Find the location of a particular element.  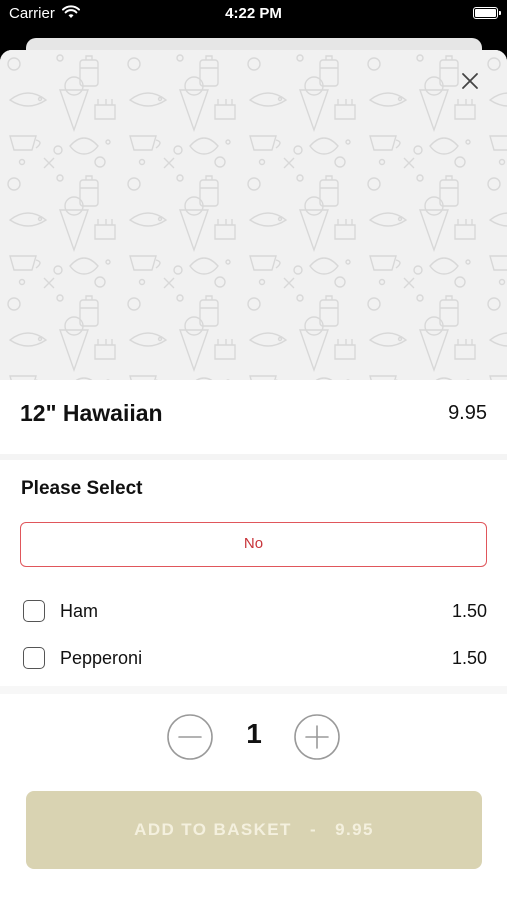

decrease-quantity-button is located at coordinates (190, 737).